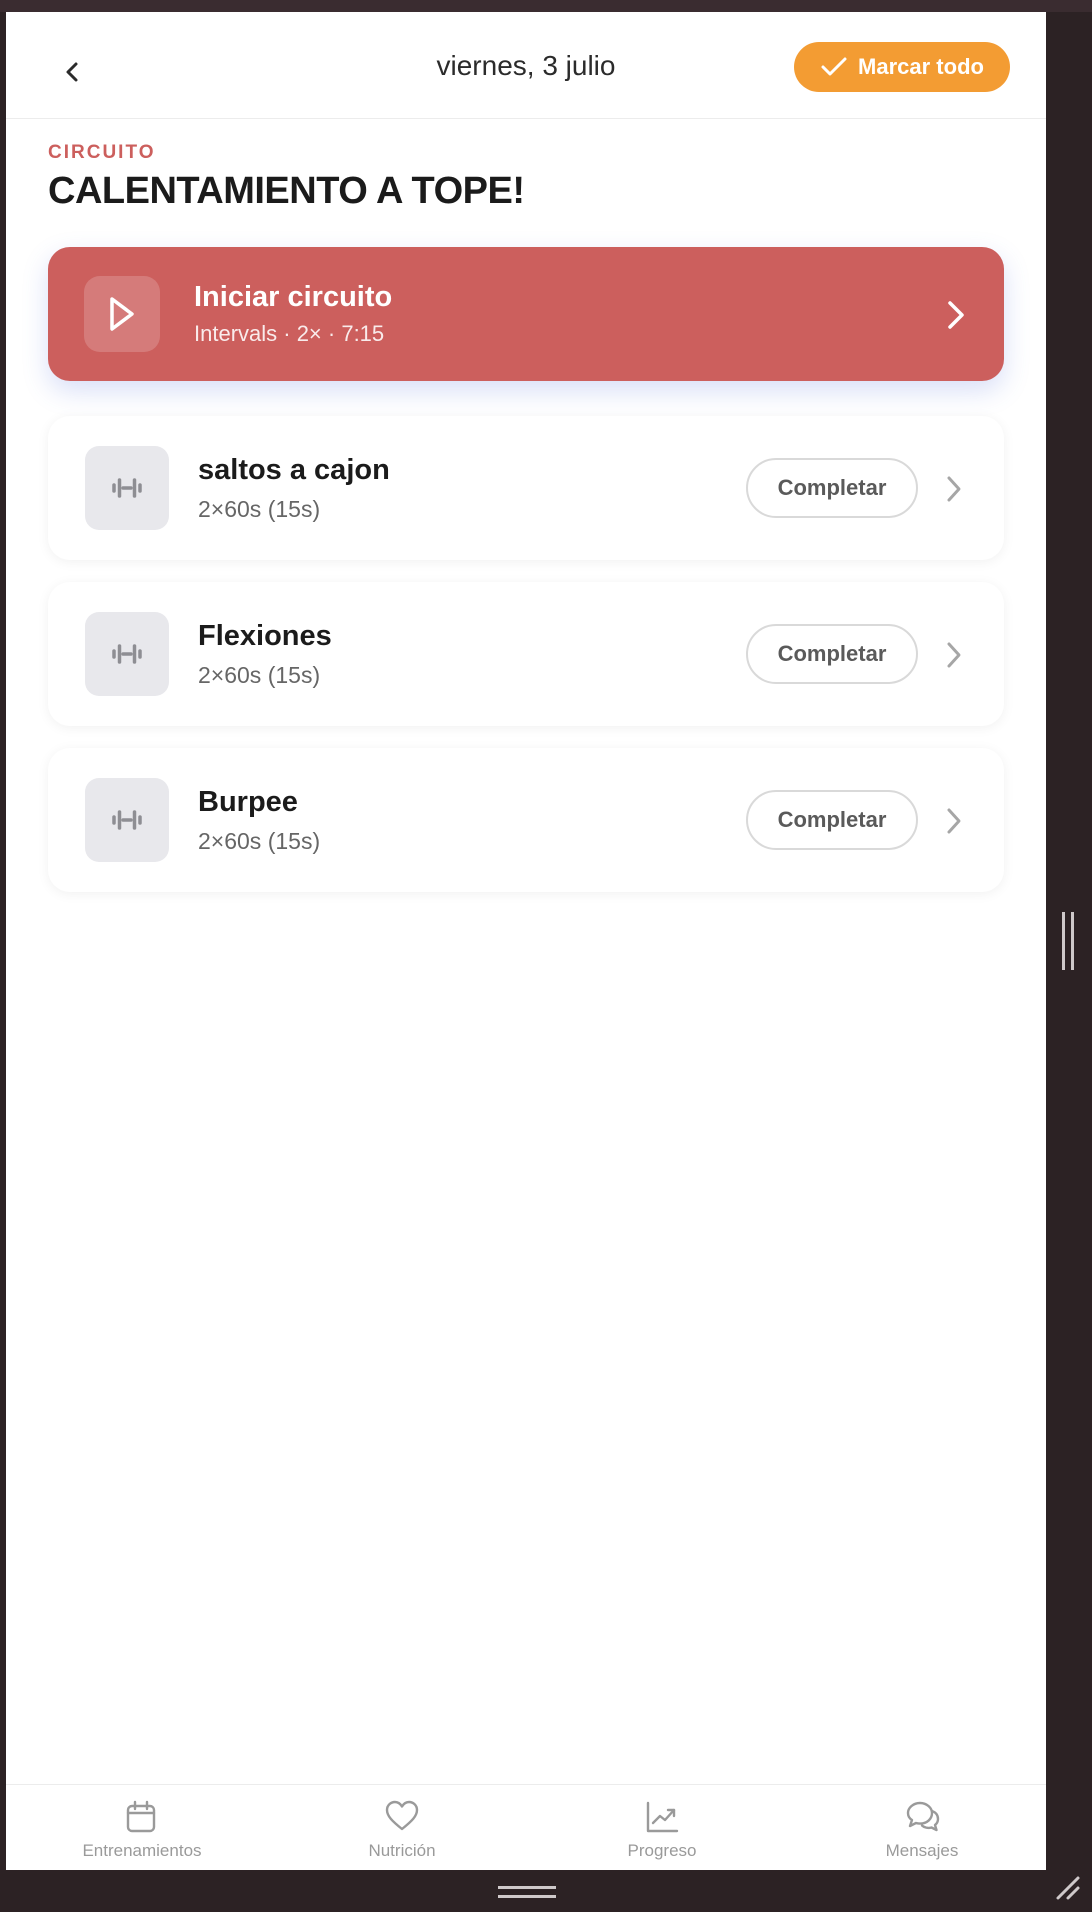 Image resolution: width=1092 pixels, height=1912 pixels. What do you see at coordinates (248, 802) in the screenshot?
I see `exercise-name: Burpee` at bounding box center [248, 802].